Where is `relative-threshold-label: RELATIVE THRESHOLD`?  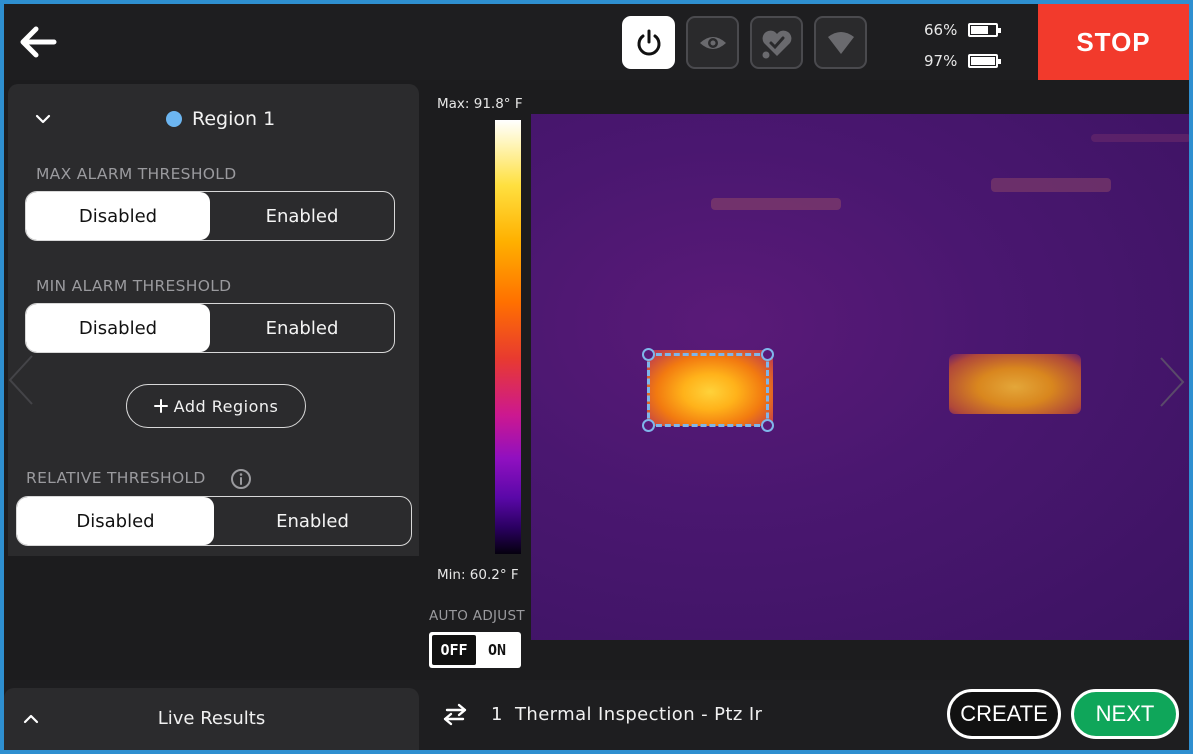 relative-threshold-label: RELATIVE THRESHOLD is located at coordinates (116, 478).